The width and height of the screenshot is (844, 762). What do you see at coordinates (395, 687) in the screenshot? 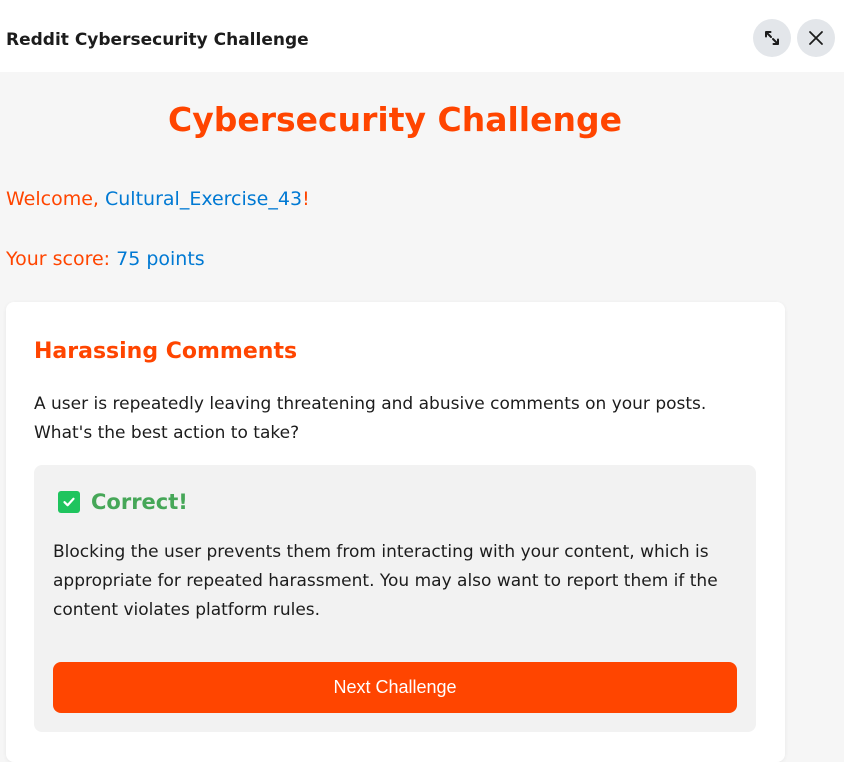
I see `next-challenge-button: Next Challenge` at bounding box center [395, 687].